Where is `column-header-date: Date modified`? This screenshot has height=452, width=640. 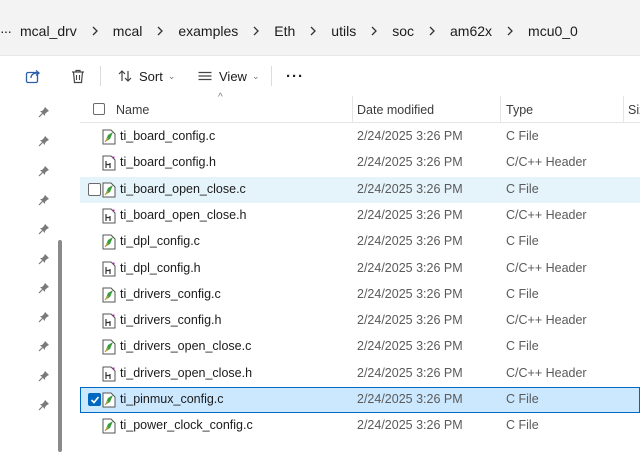 column-header-date: Date modified is located at coordinates (395, 110).